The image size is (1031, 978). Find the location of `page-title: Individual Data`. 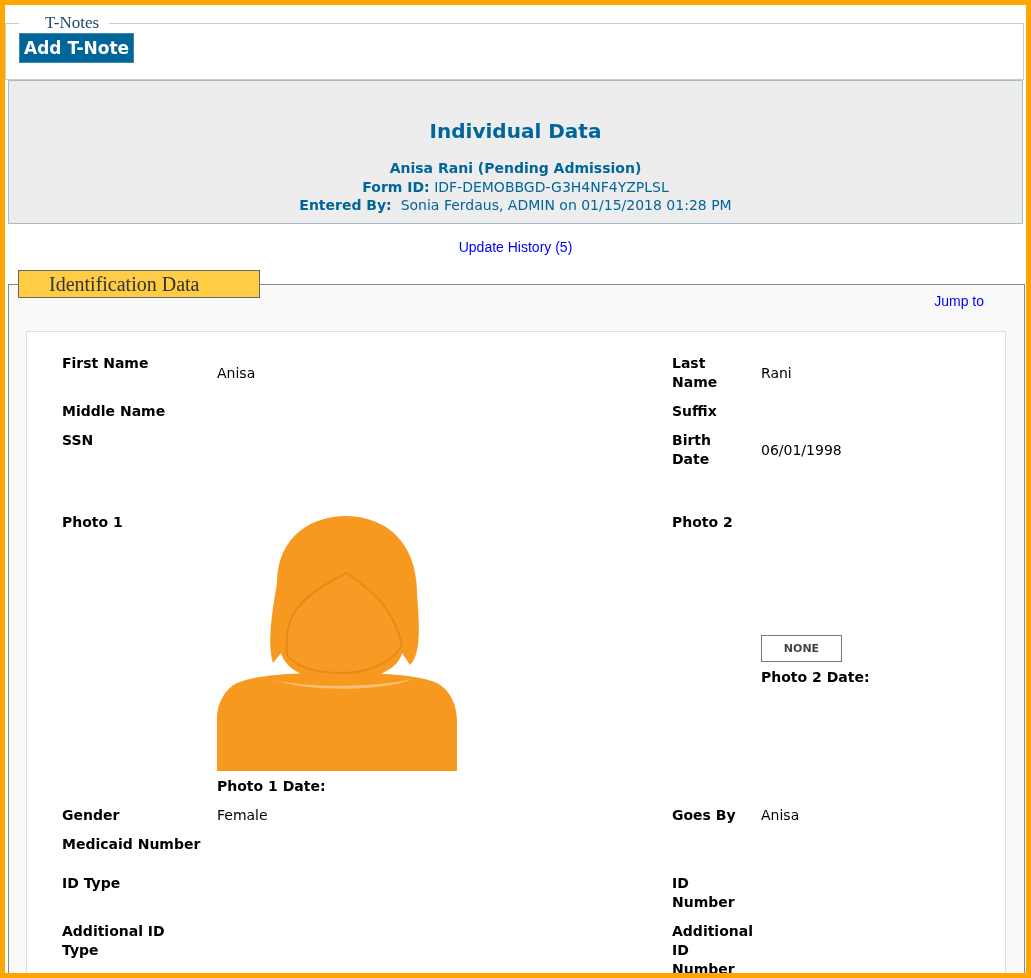

page-title: Individual Data is located at coordinates (515, 131).